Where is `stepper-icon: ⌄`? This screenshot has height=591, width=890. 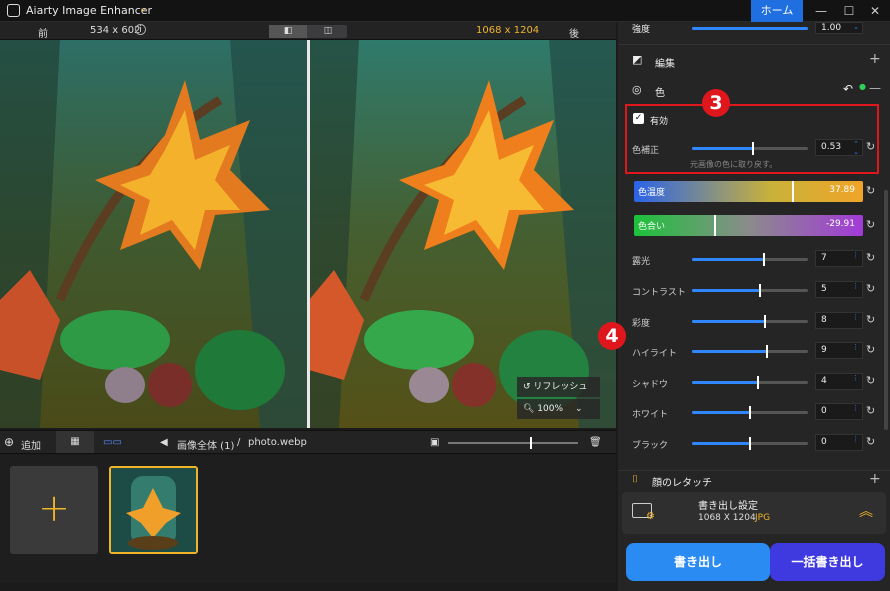 stepper-icon: ⌄ is located at coordinates (856, 27).